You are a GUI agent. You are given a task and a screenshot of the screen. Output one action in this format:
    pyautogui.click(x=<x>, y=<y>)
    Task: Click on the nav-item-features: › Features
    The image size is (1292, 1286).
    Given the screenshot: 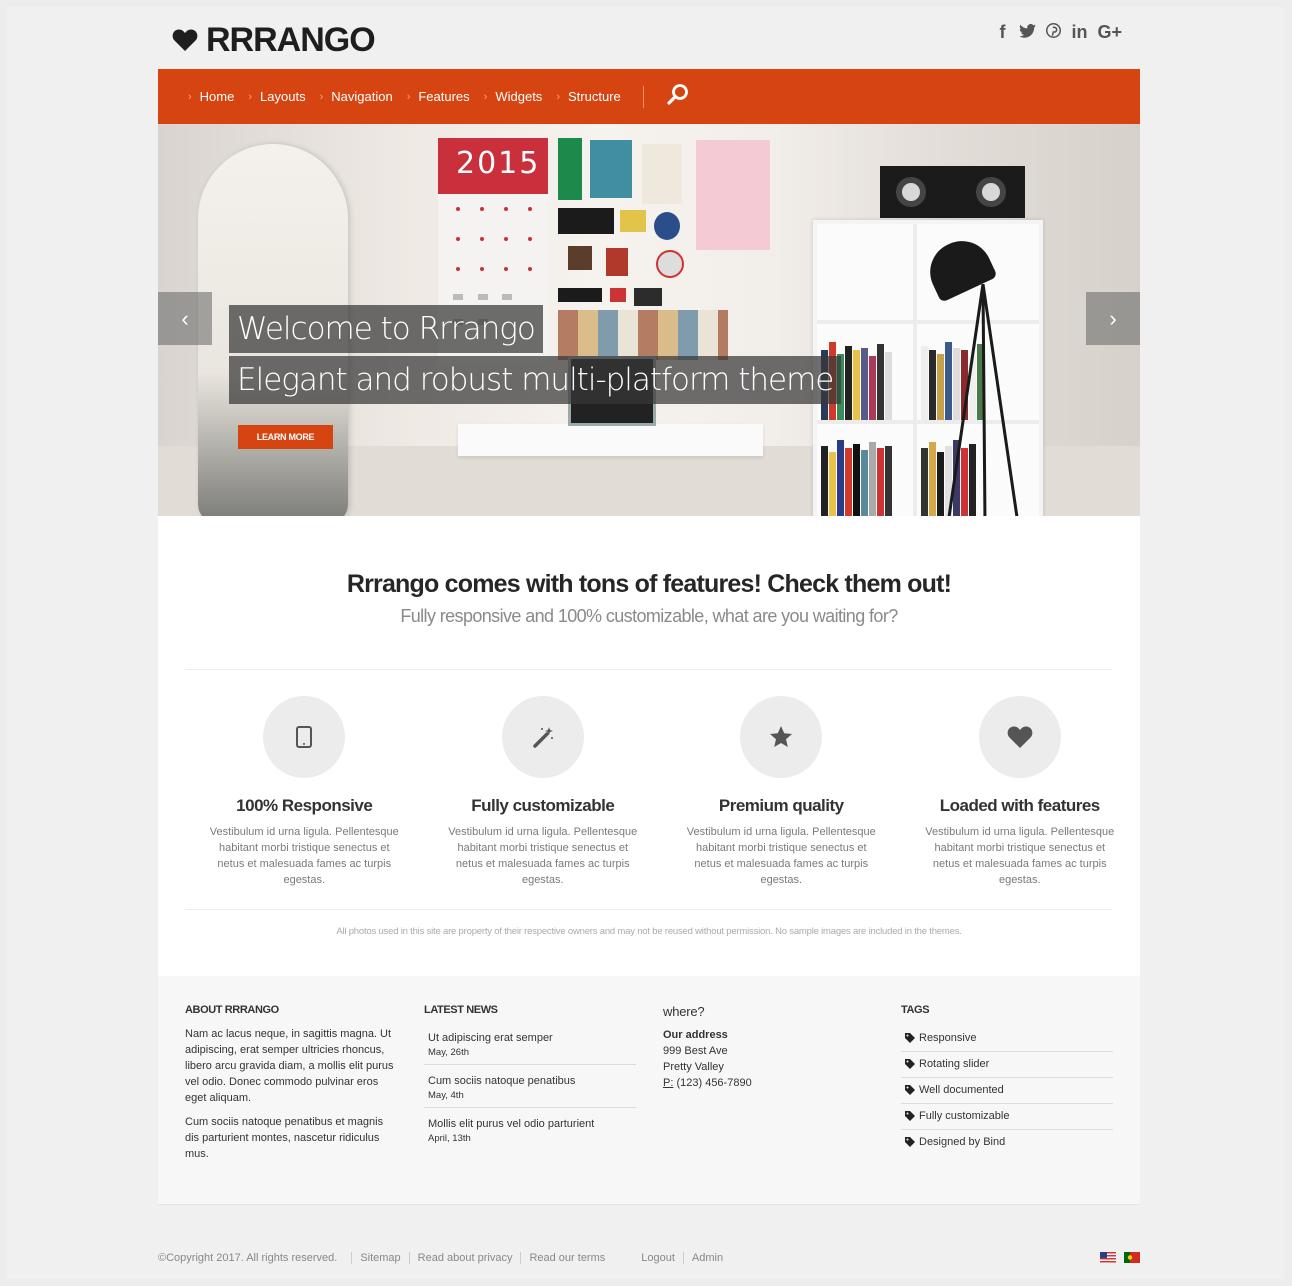 What is the action you would take?
    pyautogui.click(x=438, y=96)
    